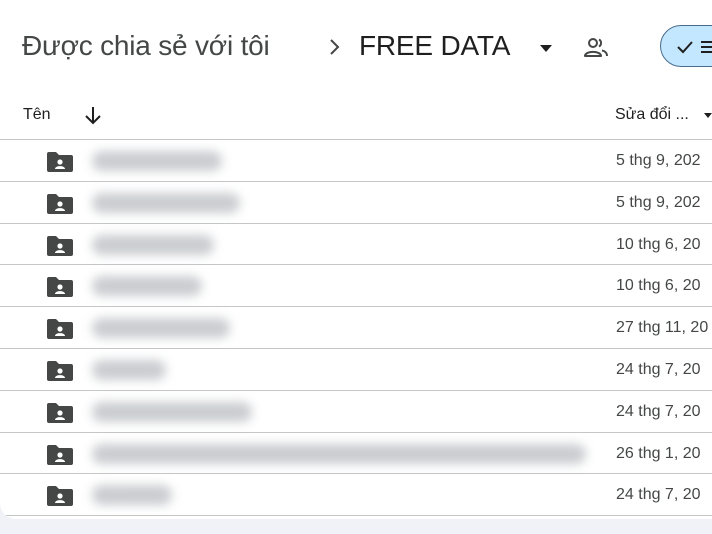 This screenshot has height=534, width=712. I want to click on breadcrumb-current-folder: FREE DATA, so click(434, 46).